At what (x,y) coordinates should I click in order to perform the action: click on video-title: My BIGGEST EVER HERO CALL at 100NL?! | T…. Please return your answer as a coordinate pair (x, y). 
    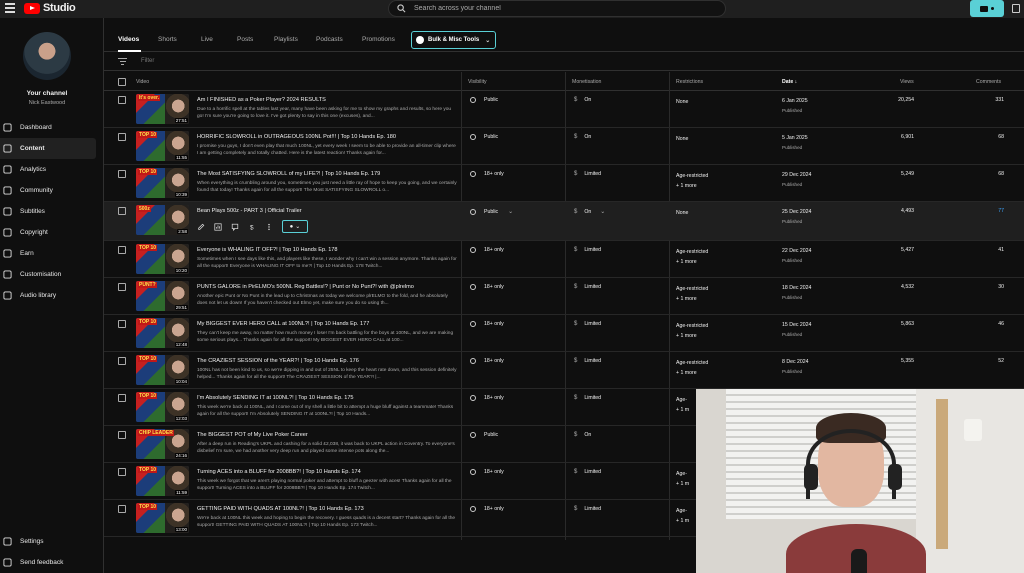
    Looking at the image, I should click on (283, 324).